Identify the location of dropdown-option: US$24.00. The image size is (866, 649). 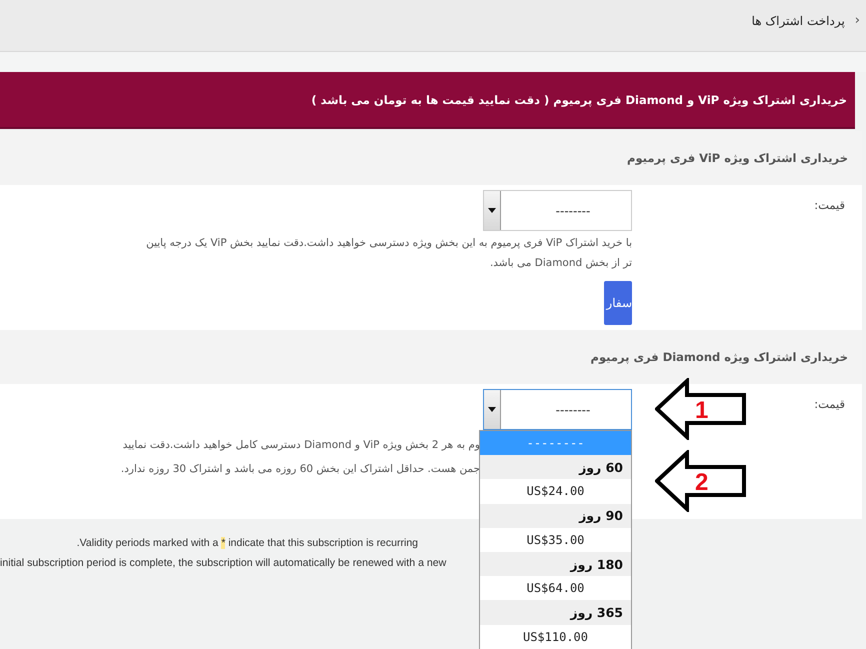
(555, 491).